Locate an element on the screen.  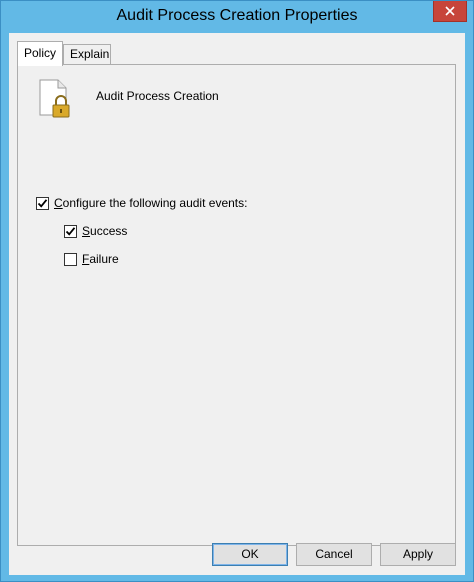
apply-button: Apply is located at coordinates (418, 554).